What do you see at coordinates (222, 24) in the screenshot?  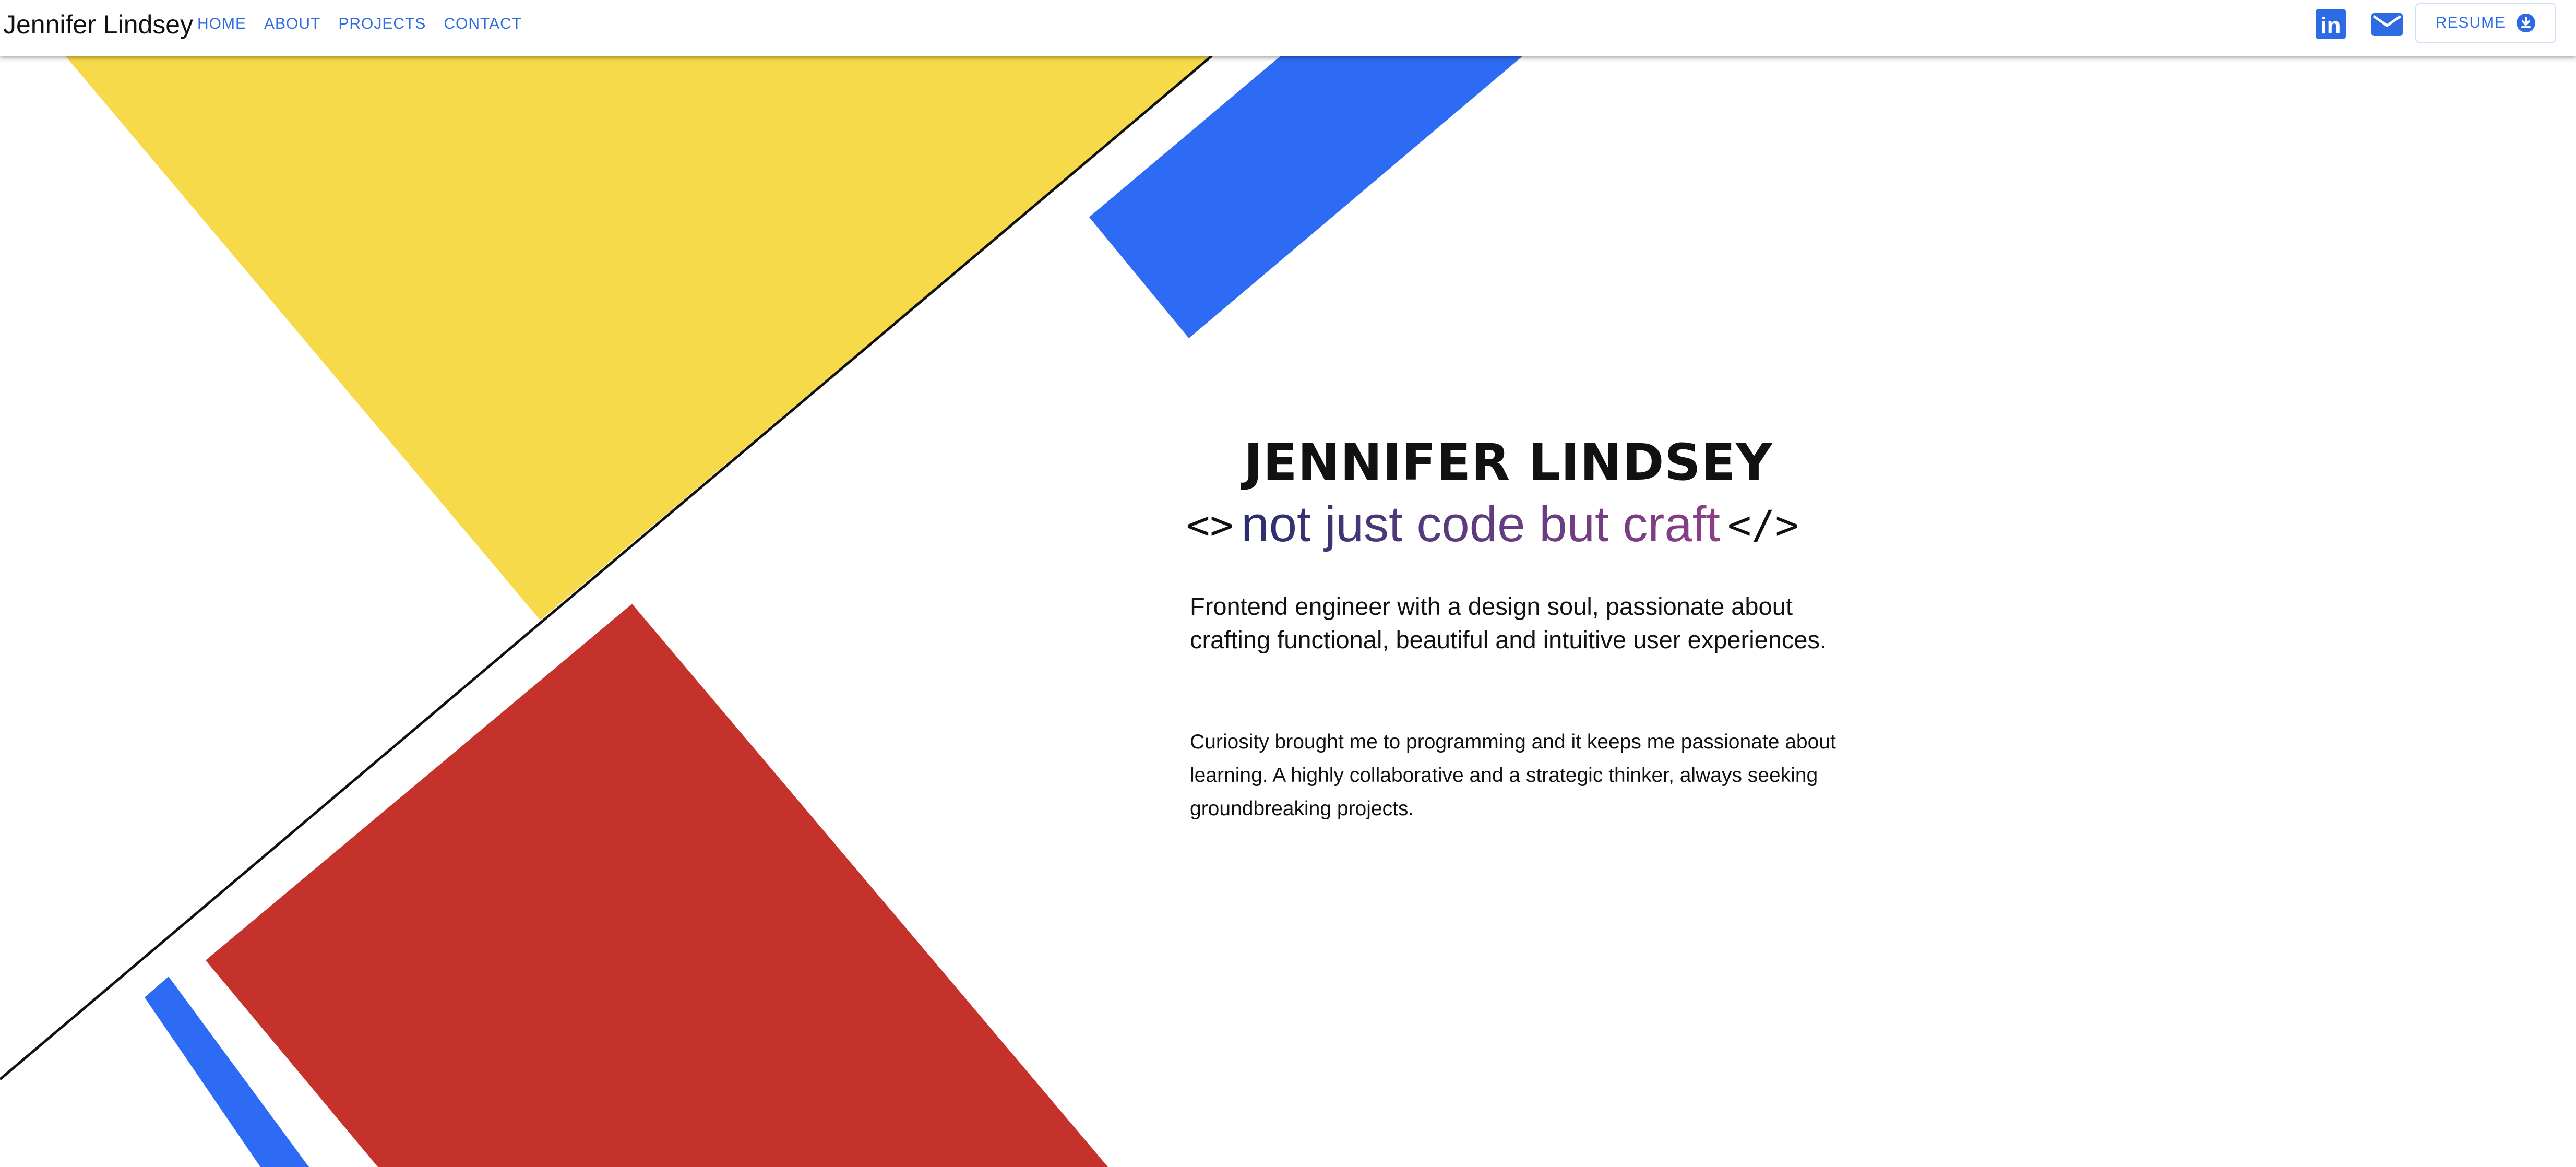 I see `nav-home: HOME` at bounding box center [222, 24].